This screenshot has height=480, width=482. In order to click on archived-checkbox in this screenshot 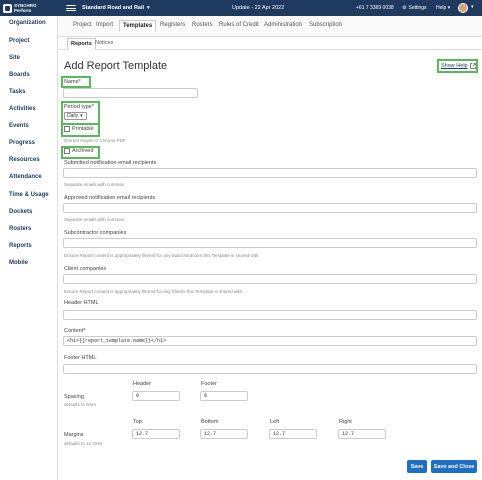, I will do `click(67, 151)`.